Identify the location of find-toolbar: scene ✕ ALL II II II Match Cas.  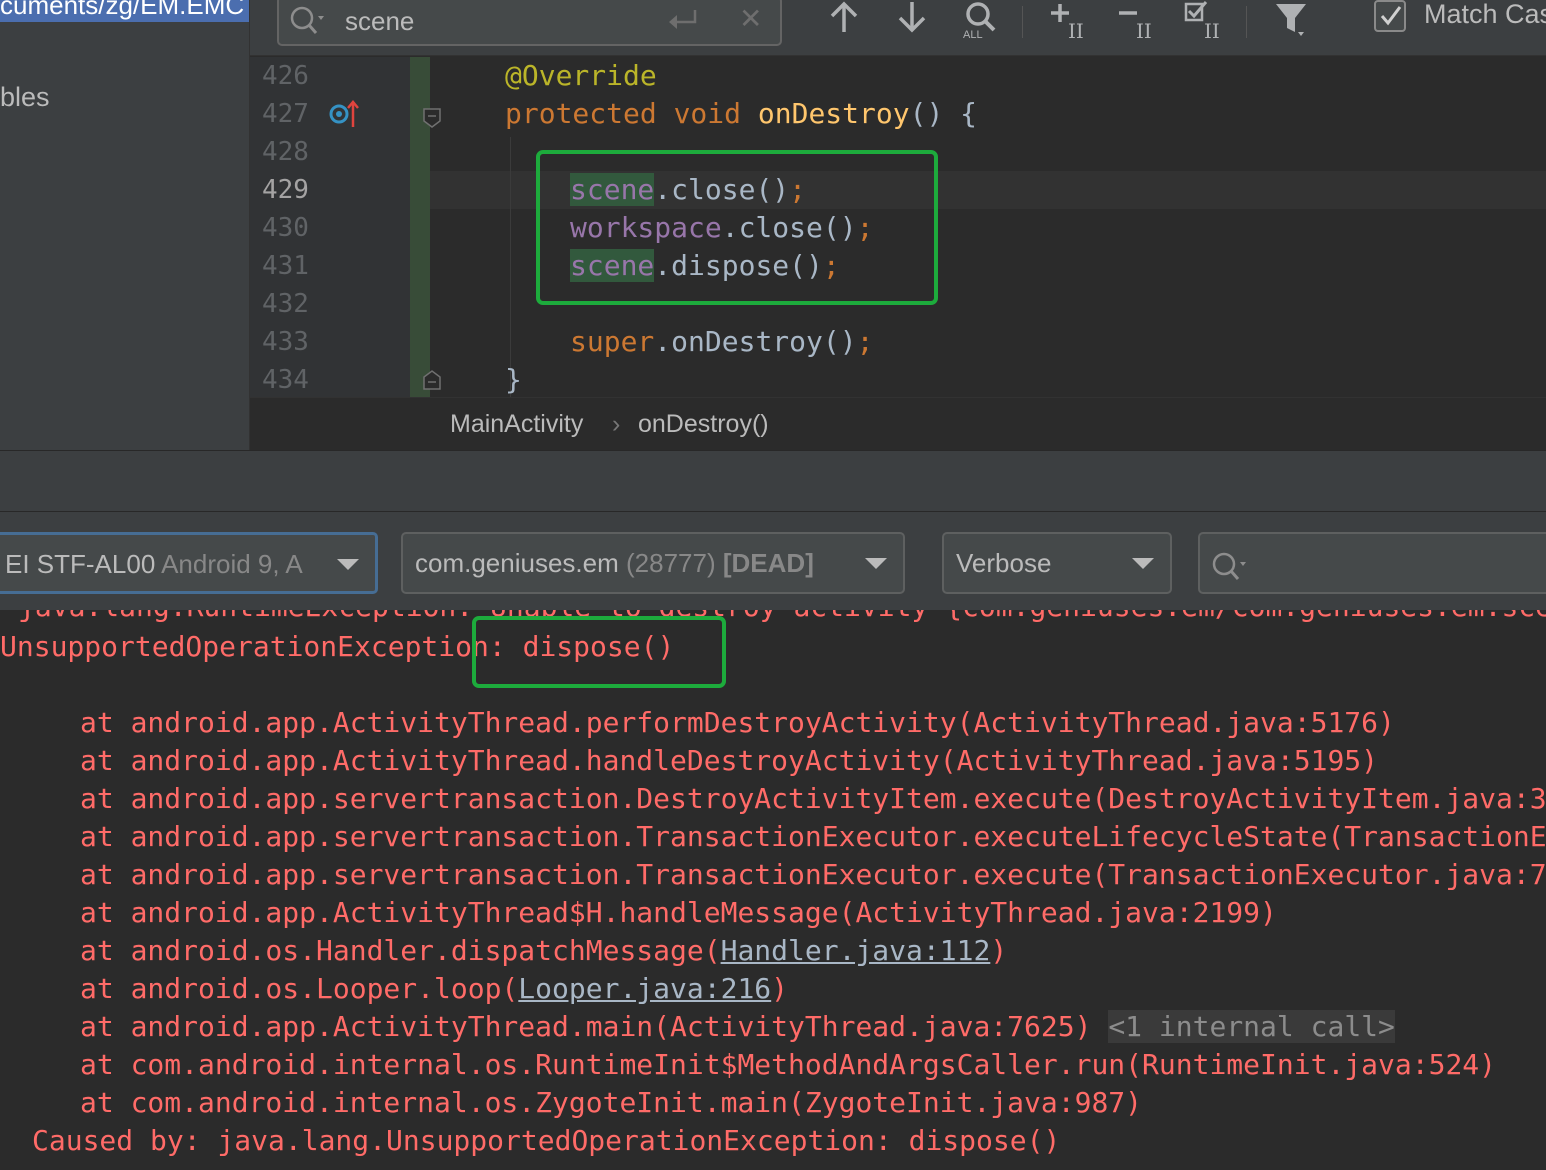
(898, 28).